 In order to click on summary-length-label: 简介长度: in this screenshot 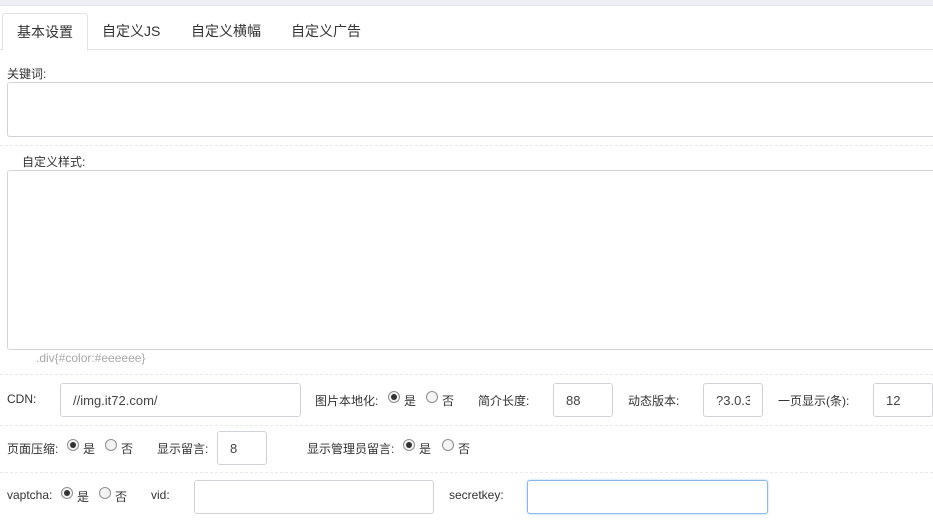, I will do `click(504, 401)`.